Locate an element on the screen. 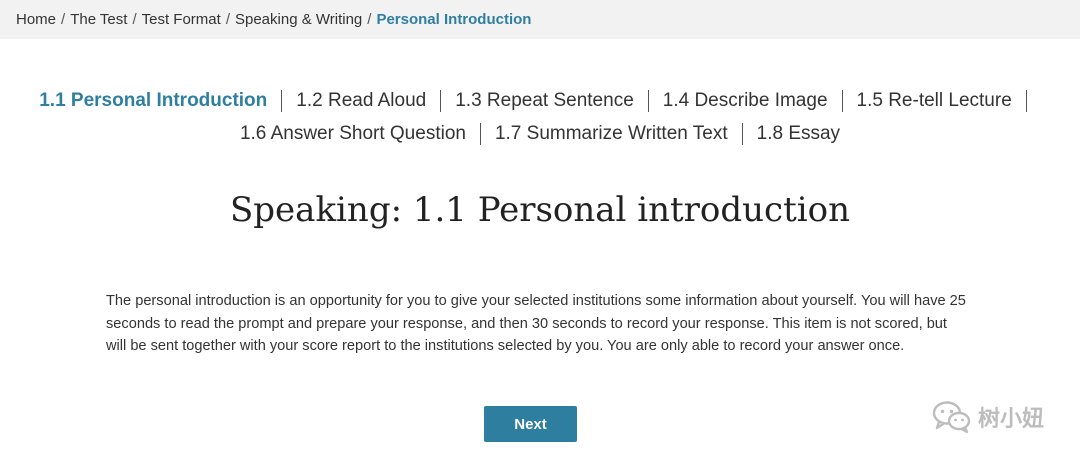 The width and height of the screenshot is (1080, 464). breadcrumb-home: Home is located at coordinates (36, 19).